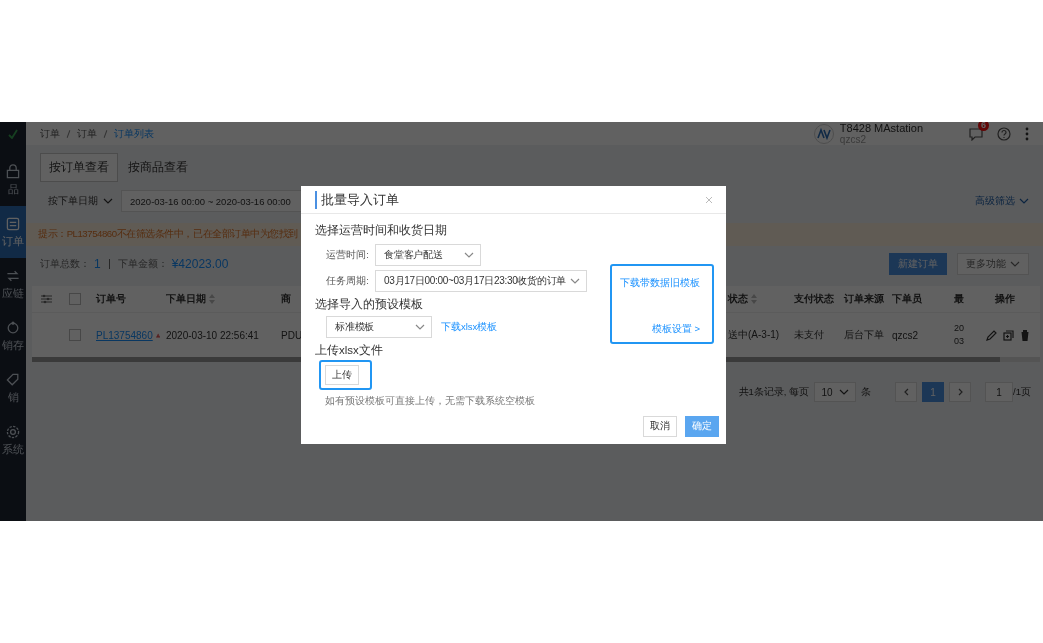  What do you see at coordinates (702, 426) in the screenshot?
I see `confirm-button: 确定` at bounding box center [702, 426].